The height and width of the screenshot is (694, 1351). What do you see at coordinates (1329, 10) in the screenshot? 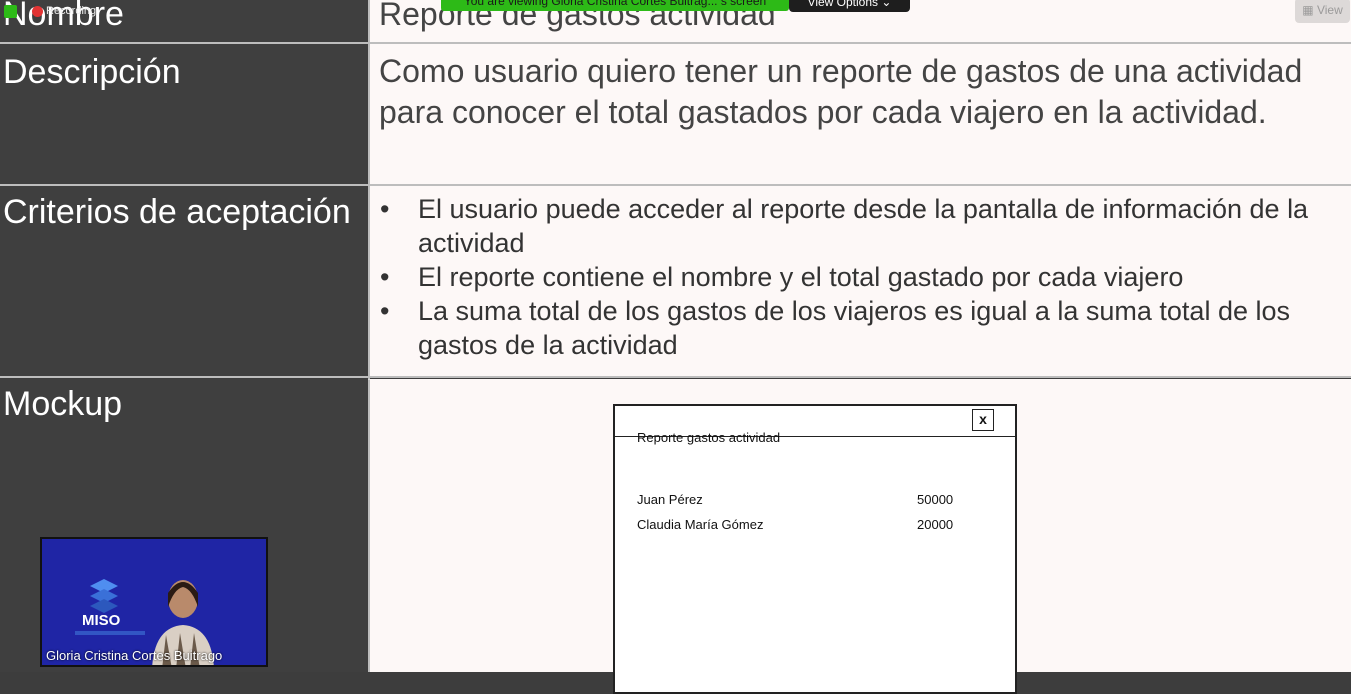
I see `view-button-label: View` at bounding box center [1329, 10].